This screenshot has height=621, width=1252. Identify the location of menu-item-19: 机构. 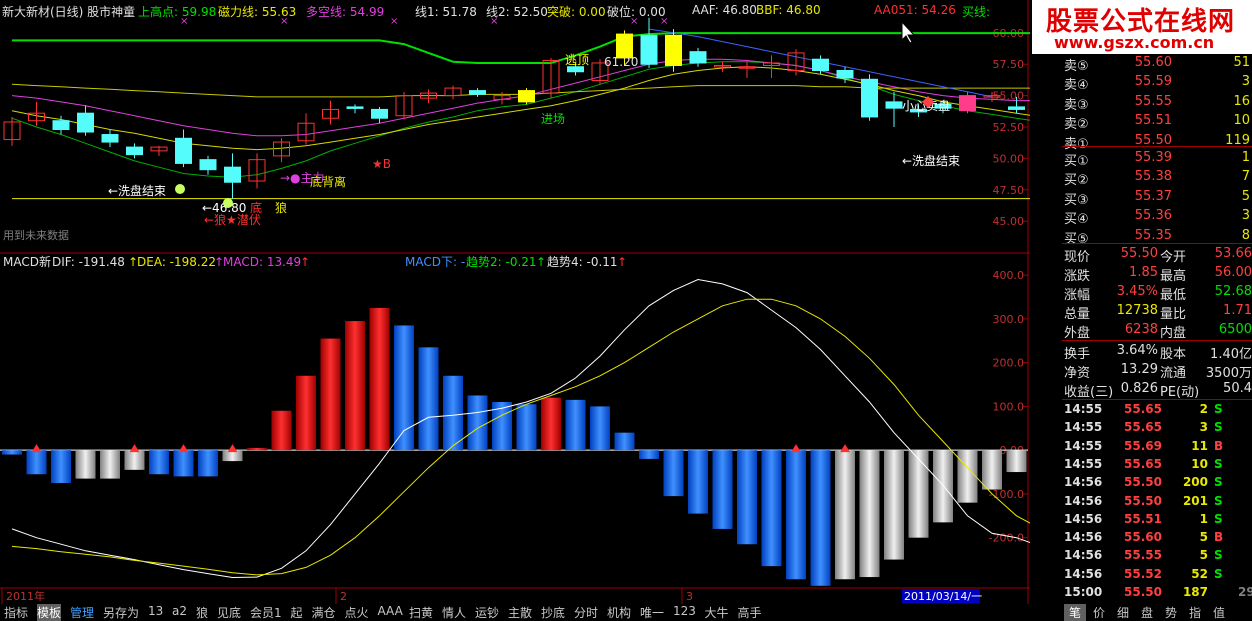
(619, 612).